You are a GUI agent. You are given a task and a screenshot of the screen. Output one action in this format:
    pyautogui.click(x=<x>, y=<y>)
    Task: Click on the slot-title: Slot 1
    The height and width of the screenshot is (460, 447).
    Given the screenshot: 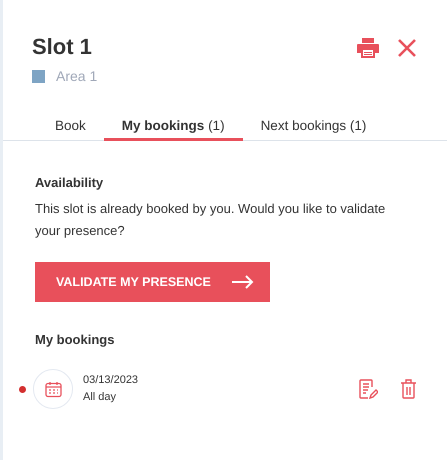 What is the action you would take?
    pyautogui.click(x=62, y=47)
    